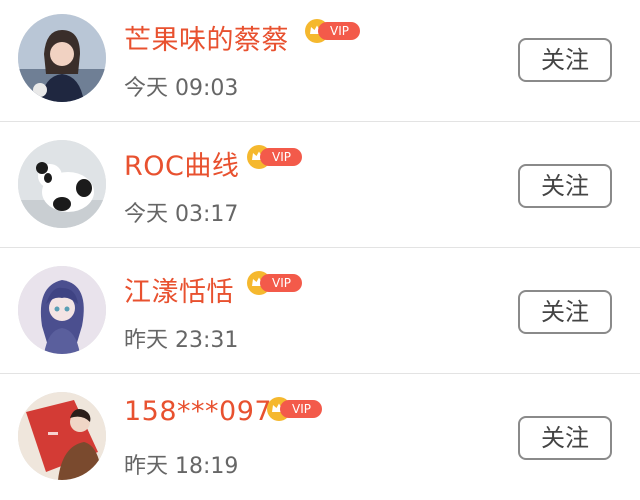 The image size is (640, 500). What do you see at coordinates (179, 289) in the screenshot?
I see `user-name: 江漾恬恬` at bounding box center [179, 289].